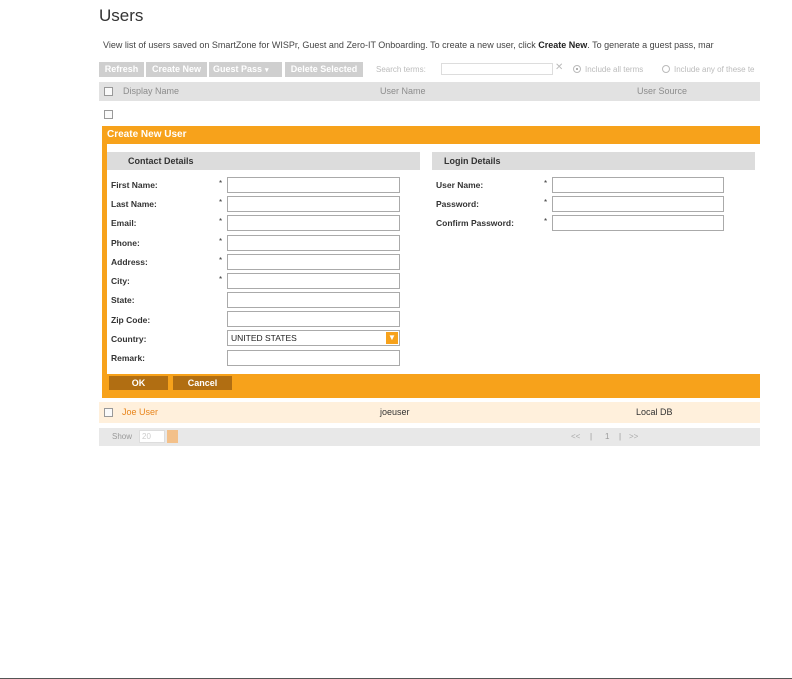 The image size is (792, 679). I want to click on search-input, so click(497, 69).